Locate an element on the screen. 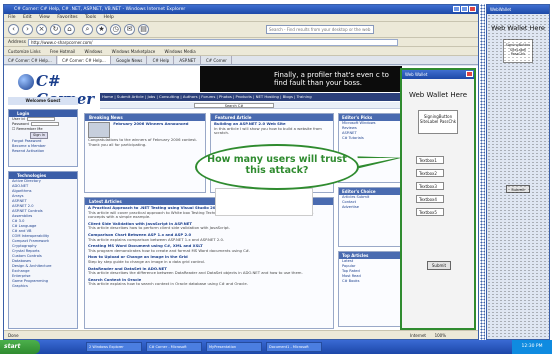 The height and width of the screenshot is (354, 552). technologies-header: Technologies is located at coordinates (43, 175).